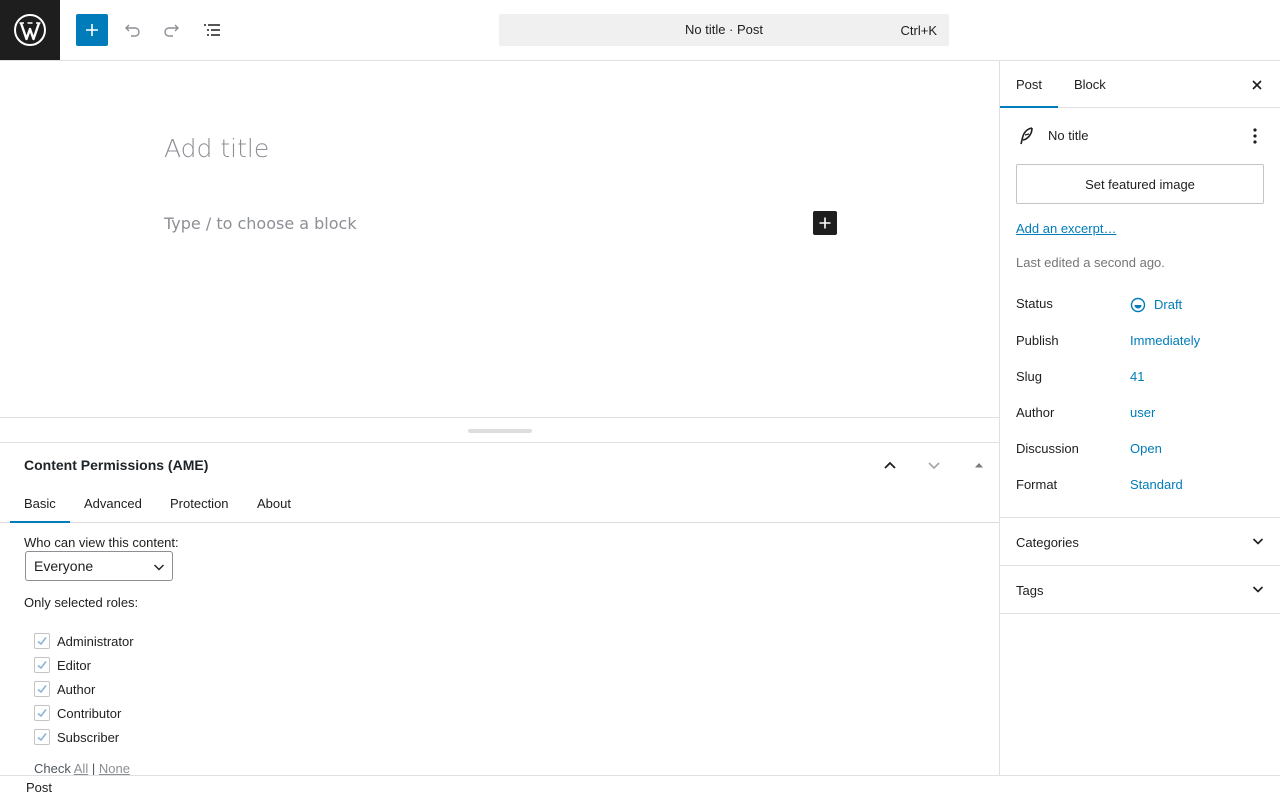 Image resolution: width=1280 pixels, height=800 pixels. What do you see at coordinates (1090, 262) in the screenshot?
I see `last-edited-text: Last edited a second ago.` at bounding box center [1090, 262].